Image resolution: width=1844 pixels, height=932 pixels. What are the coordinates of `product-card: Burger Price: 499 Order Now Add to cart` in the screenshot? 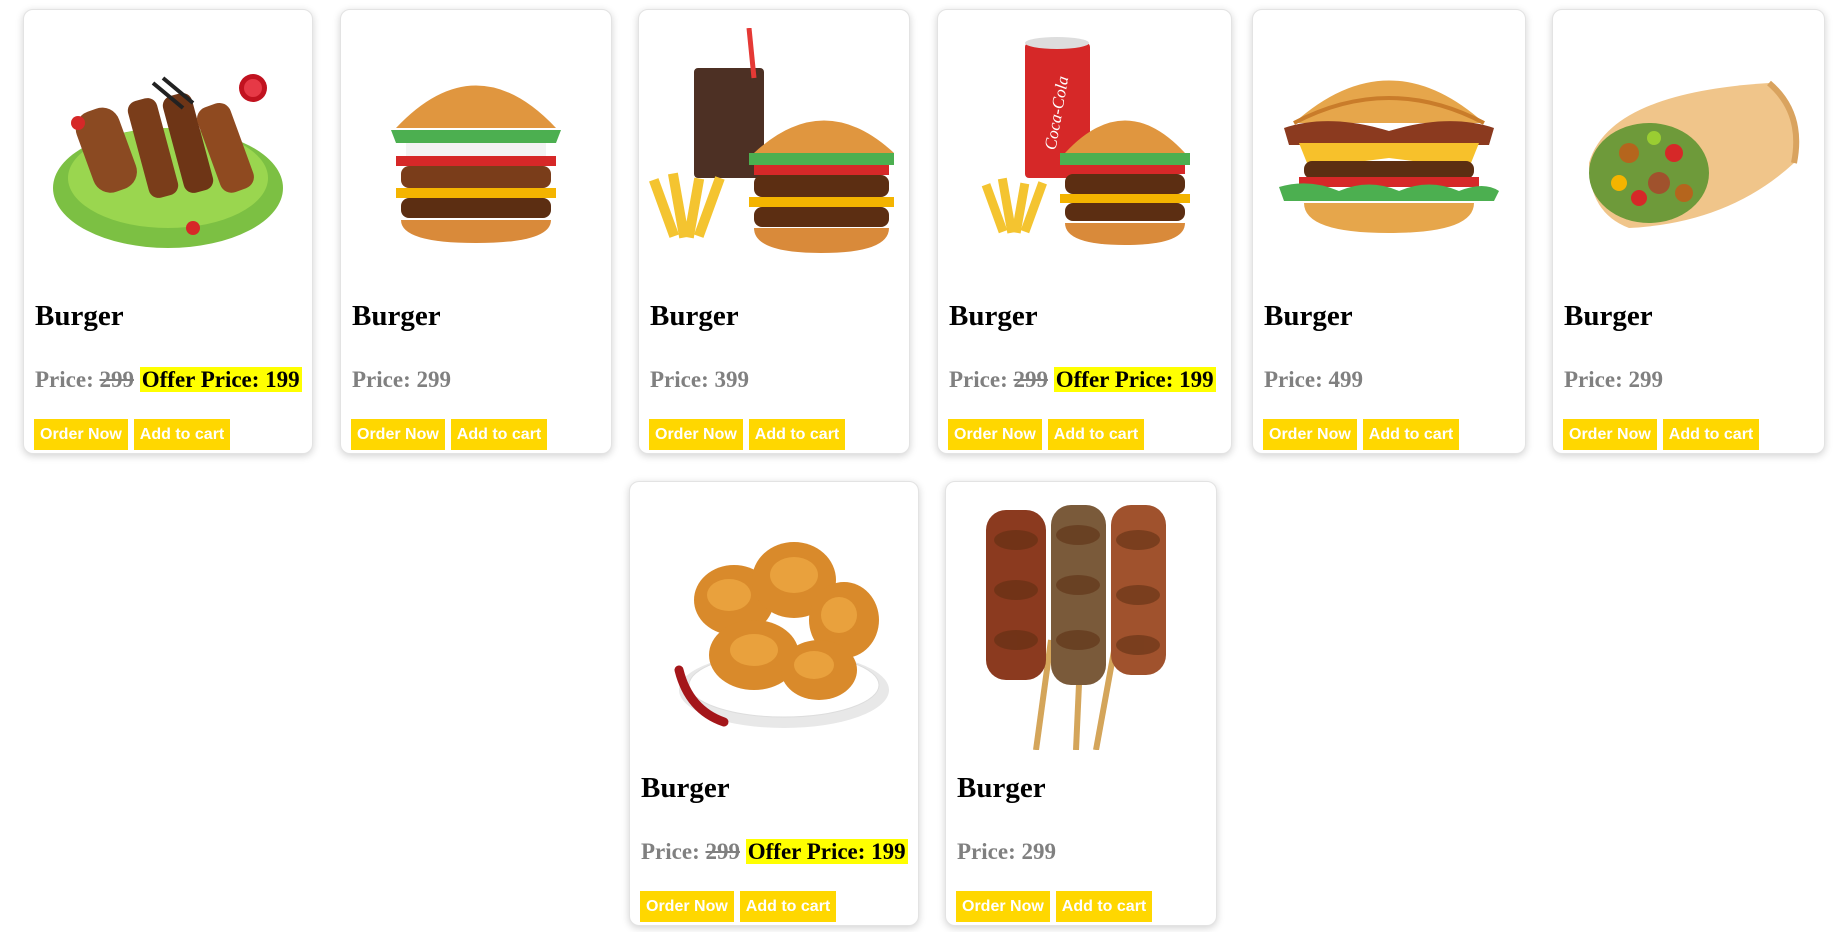 It's located at (1389, 231).